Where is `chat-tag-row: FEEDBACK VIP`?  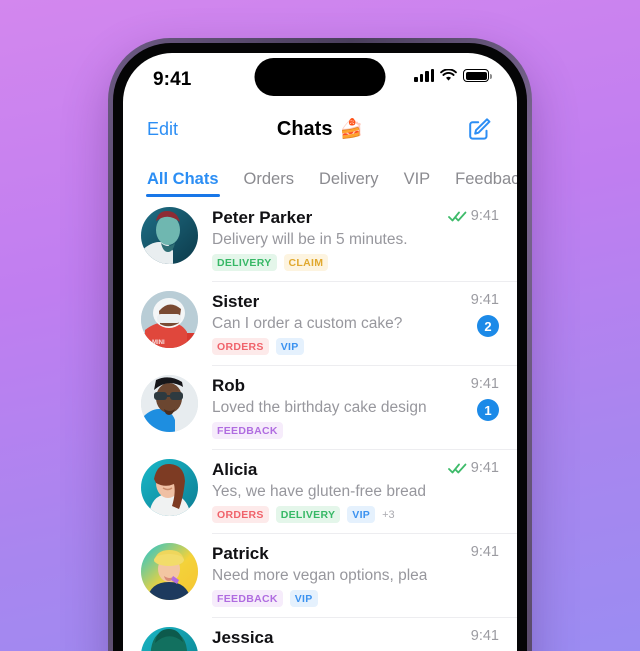 chat-tag-row: FEEDBACK VIP is located at coordinates (319, 598).